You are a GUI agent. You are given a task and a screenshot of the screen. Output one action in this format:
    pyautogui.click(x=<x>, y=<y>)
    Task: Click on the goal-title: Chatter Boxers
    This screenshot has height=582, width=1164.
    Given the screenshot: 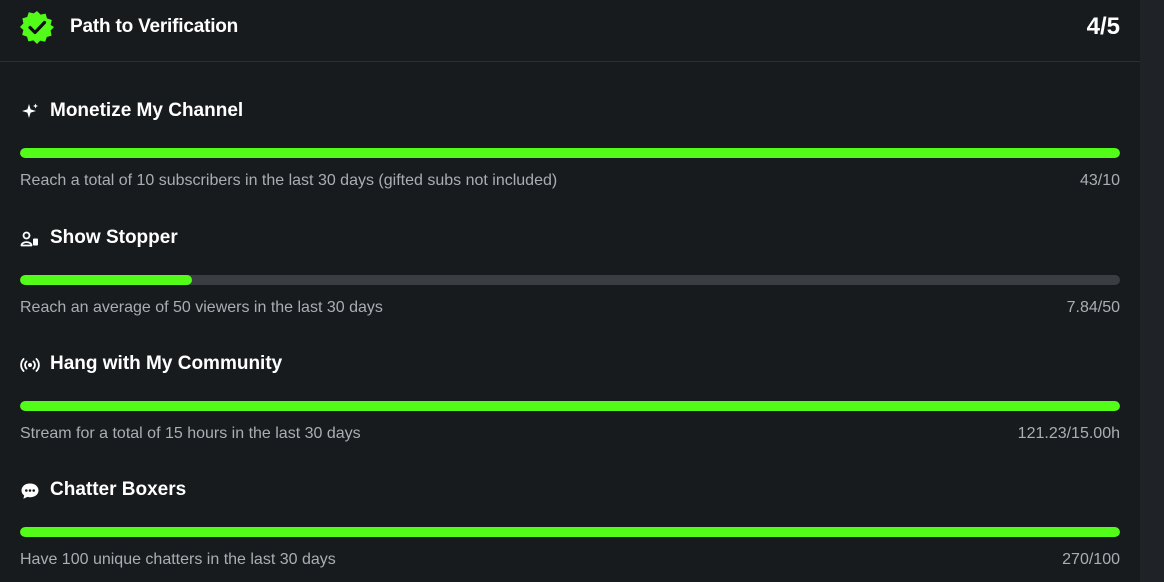 What is the action you would take?
    pyautogui.click(x=118, y=489)
    